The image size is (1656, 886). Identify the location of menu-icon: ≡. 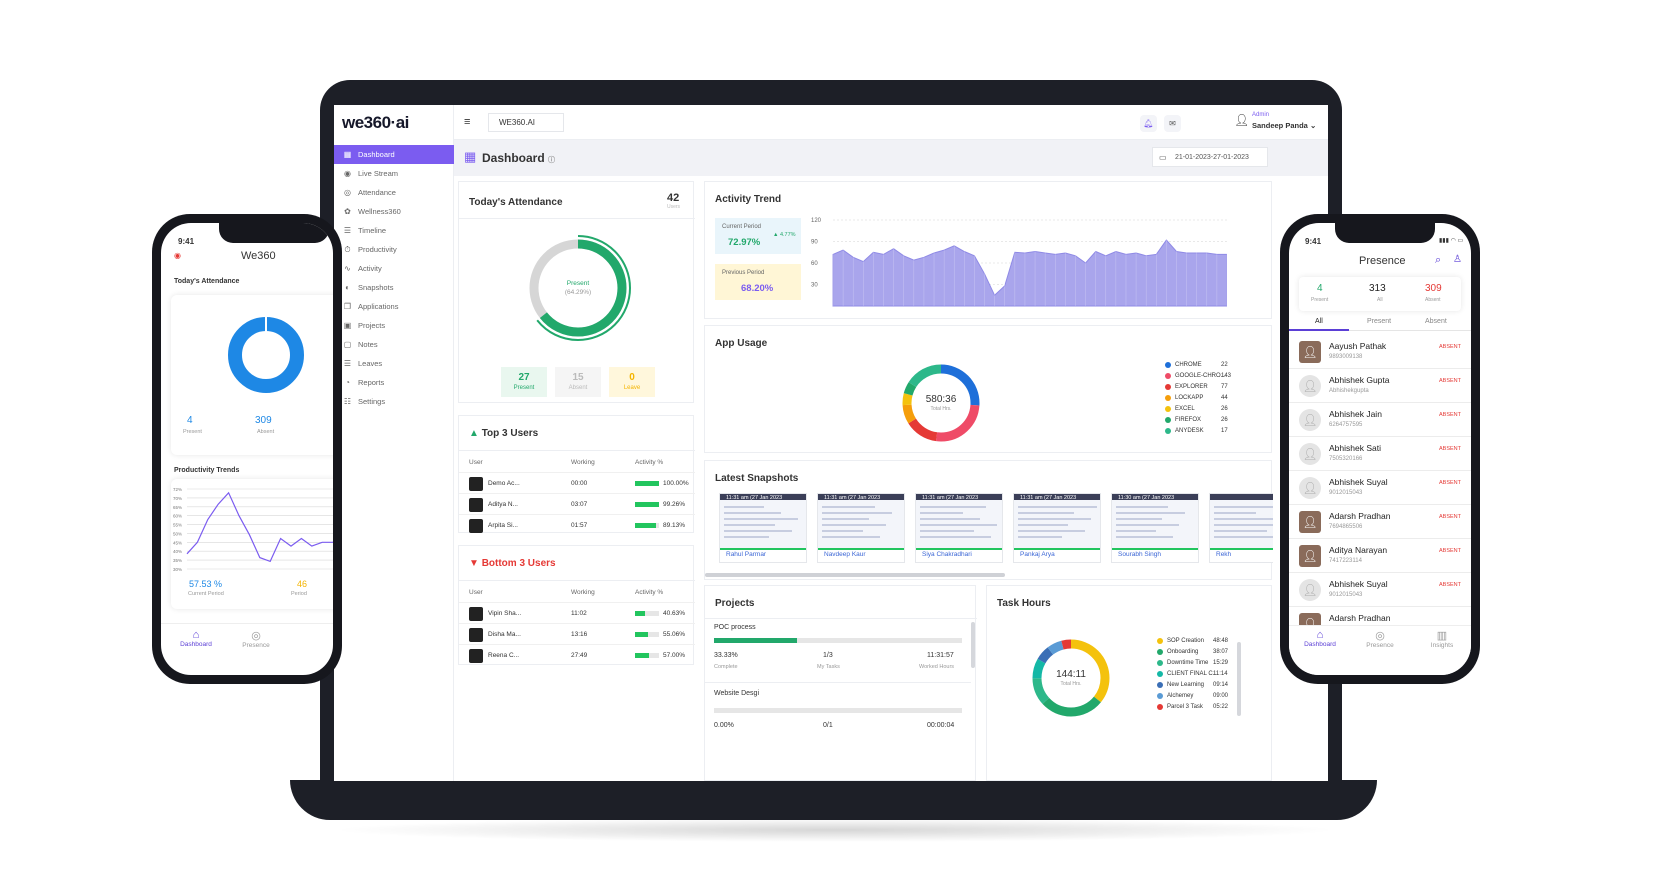
(467, 122).